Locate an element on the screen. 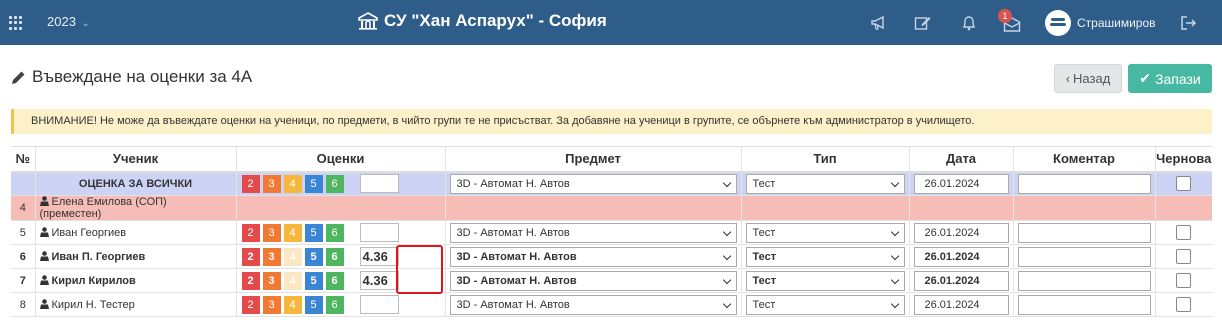 Image resolution: width=1222 pixels, height=323 pixels. year-select: 2023 ⌄ is located at coordinates (68, 21).